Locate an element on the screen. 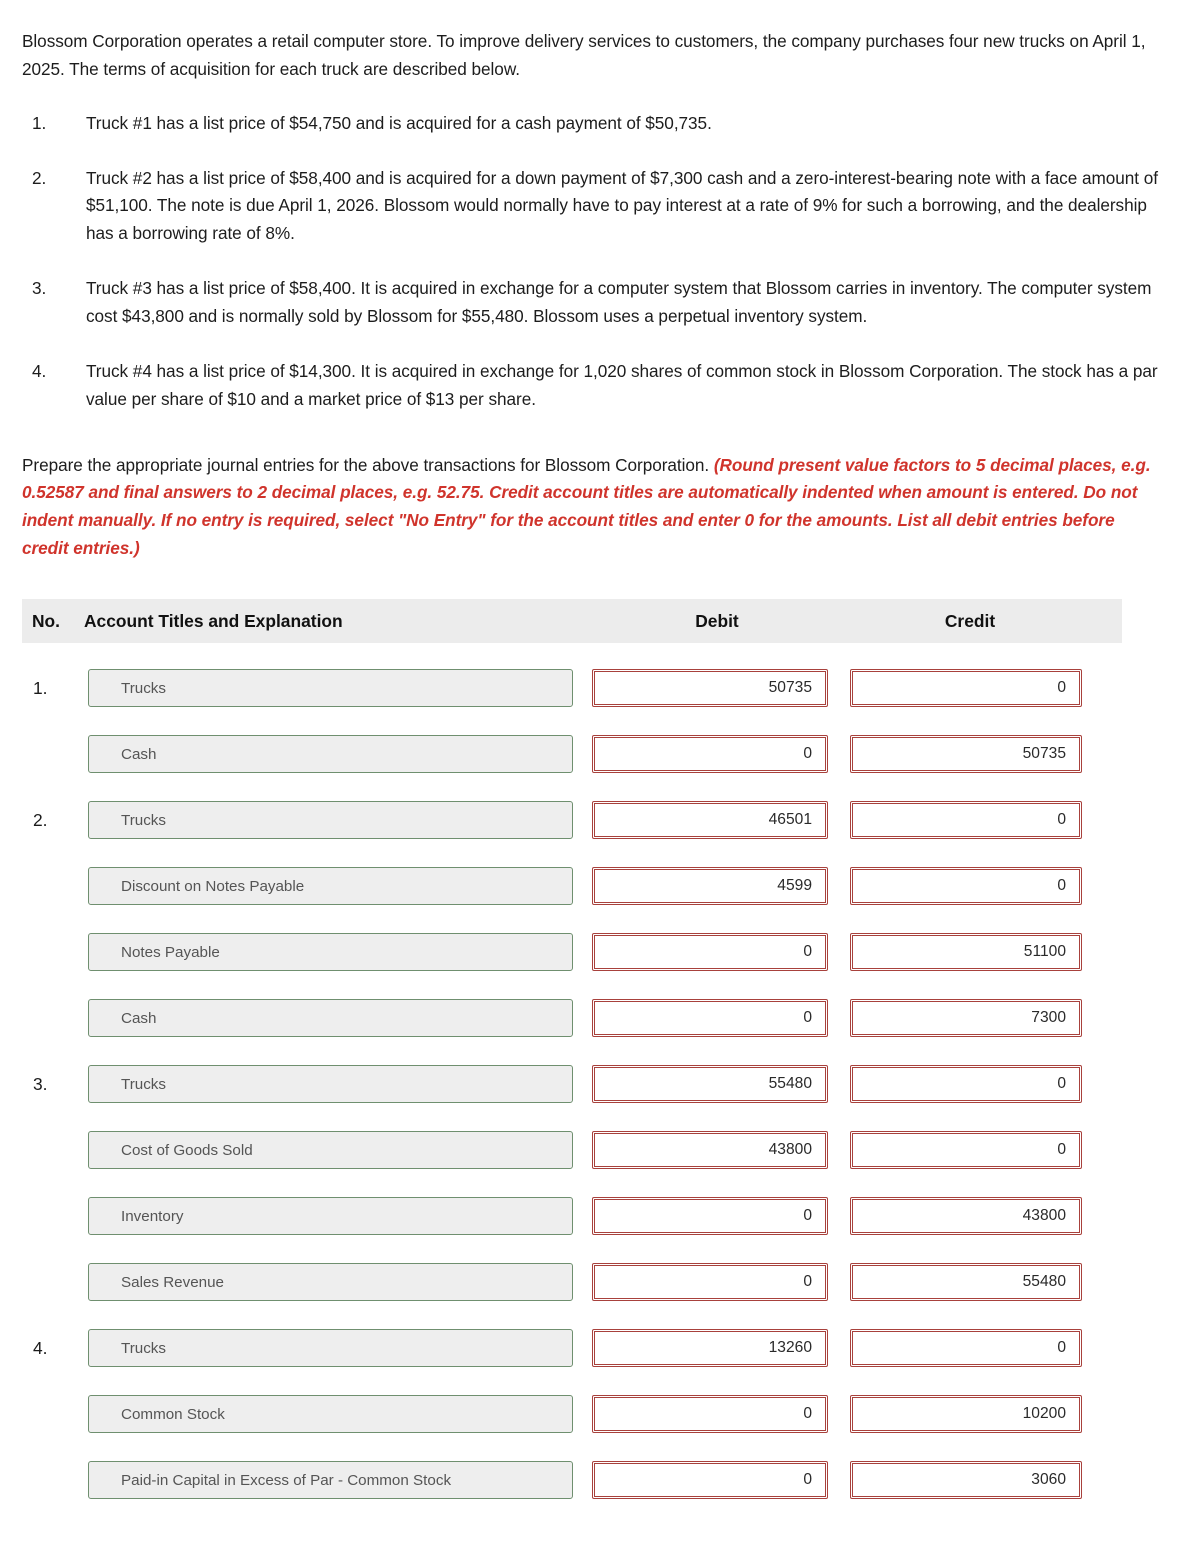 Image resolution: width=1200 pixels, height=1549 pixels. debit-cell: 55480 is located at coordinates (721, 1084).